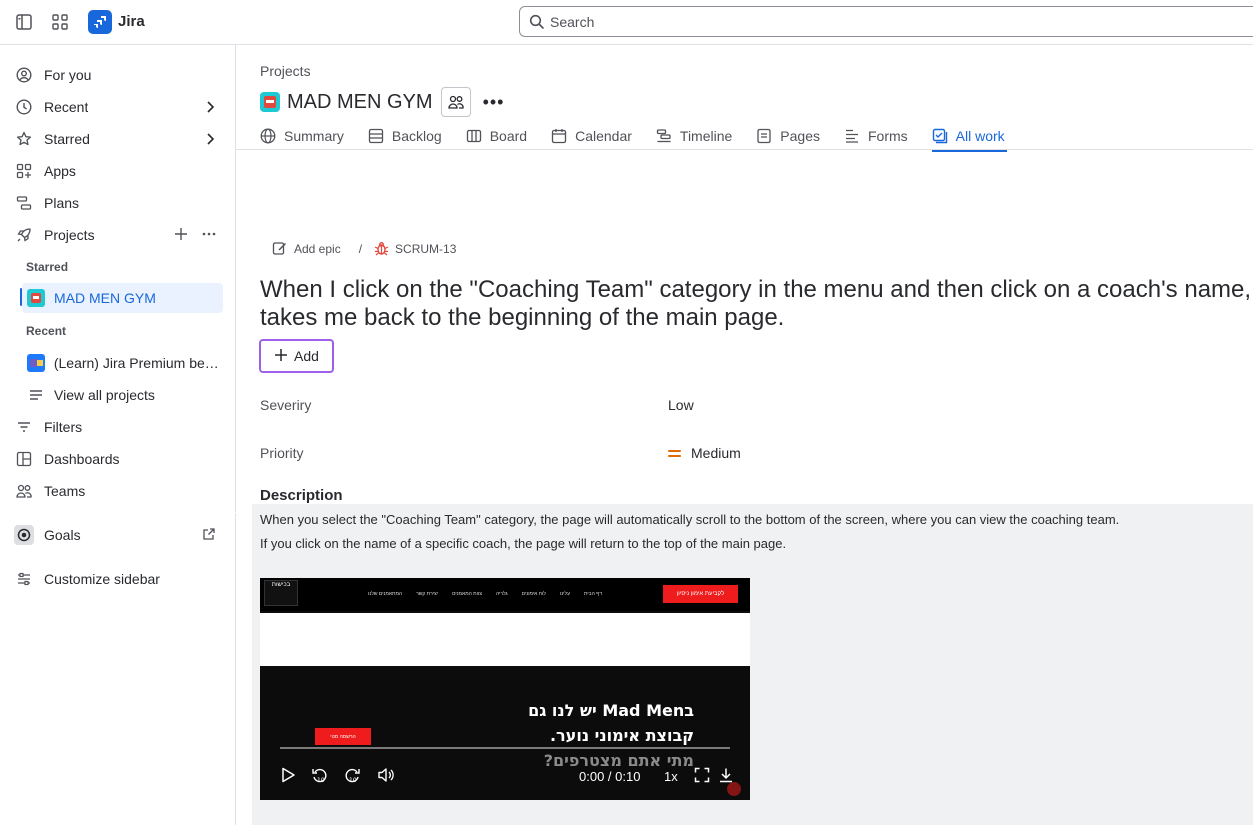 This screenshot has width=1253, height=825. I want to click on sidebar-item-plans: Plans, so click(117, 203).